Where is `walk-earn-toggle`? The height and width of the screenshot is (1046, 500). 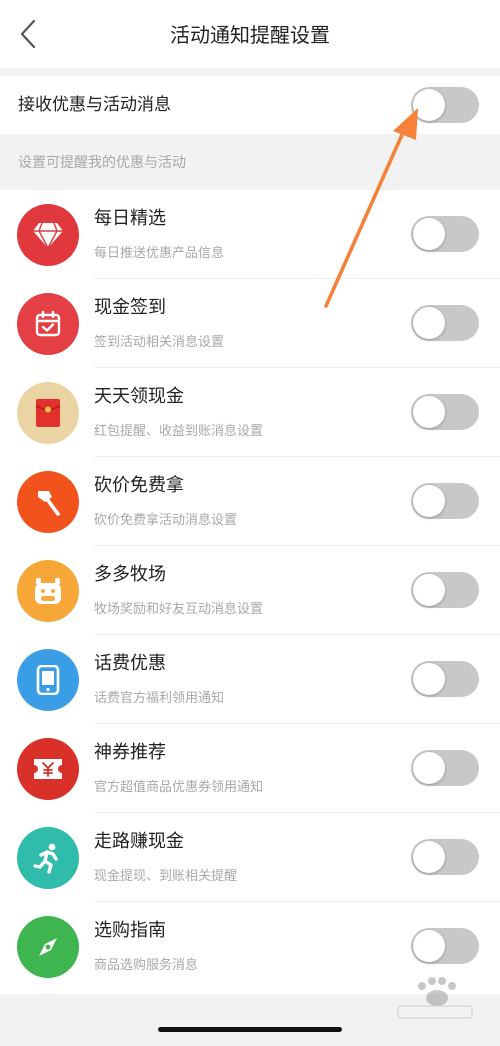 walk-earn-toggle is located at coordinates (445, 857).